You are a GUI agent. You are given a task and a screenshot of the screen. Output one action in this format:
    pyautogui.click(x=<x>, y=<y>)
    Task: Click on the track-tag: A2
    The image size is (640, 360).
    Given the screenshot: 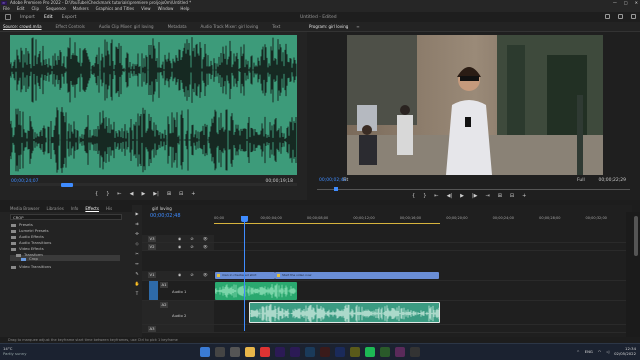 What is the action you would take?
    pyautogui.click(x=164, y=305)
    